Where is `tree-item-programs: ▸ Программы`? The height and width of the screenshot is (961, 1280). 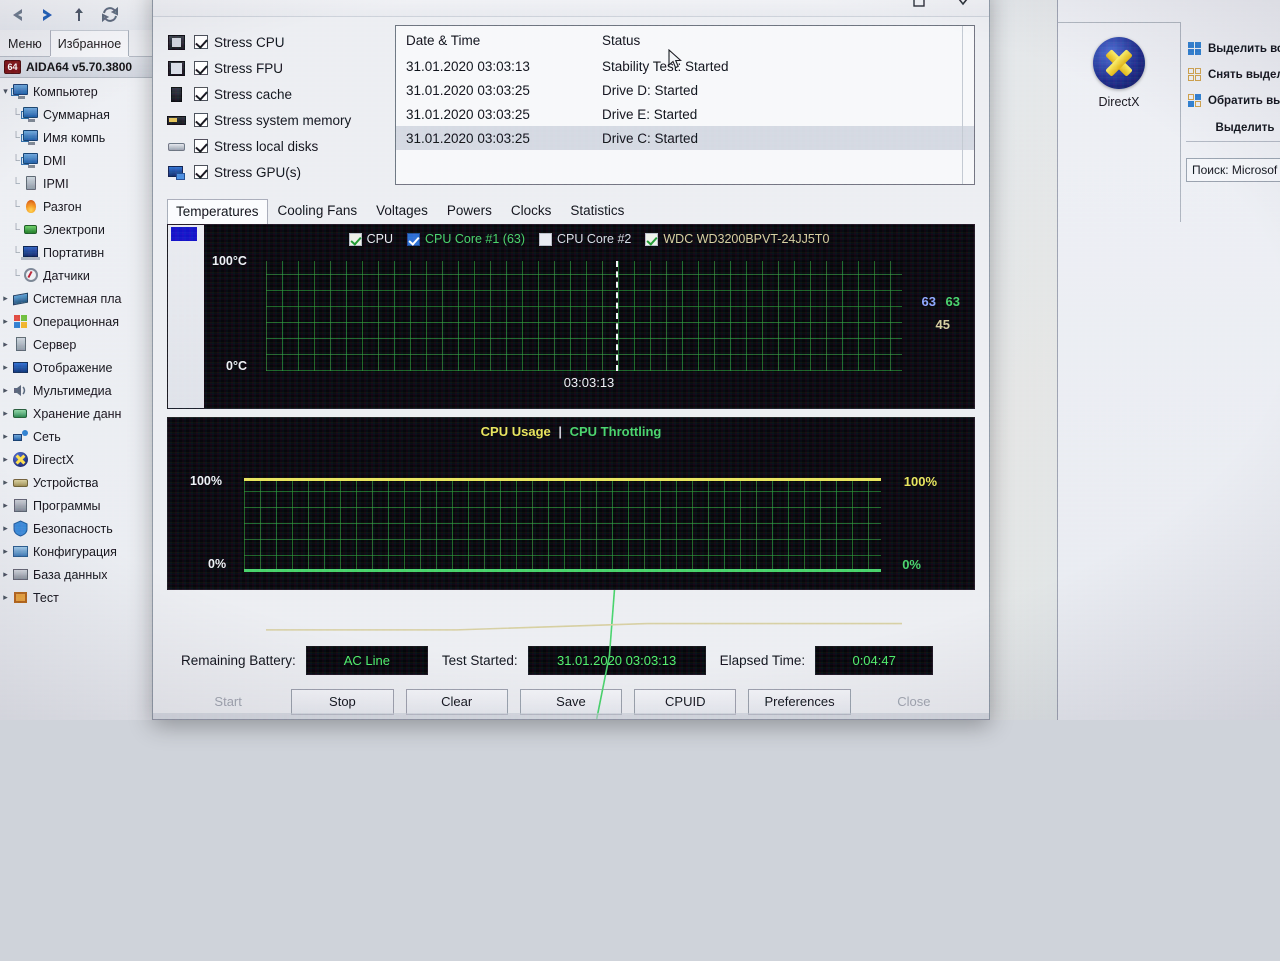 tree-item-programs: ▸ Программы is located at coordinates (80, 505).